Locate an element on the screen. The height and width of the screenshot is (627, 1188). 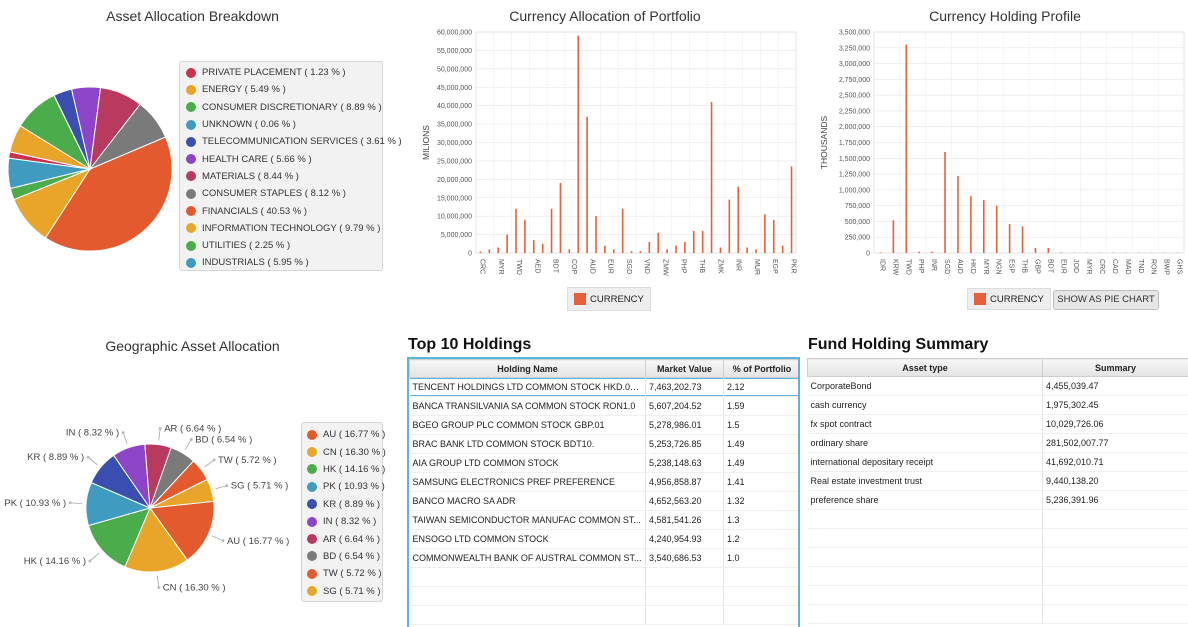
currency-allocation-xtick-label: AUD is located at coordinates (591, 266).